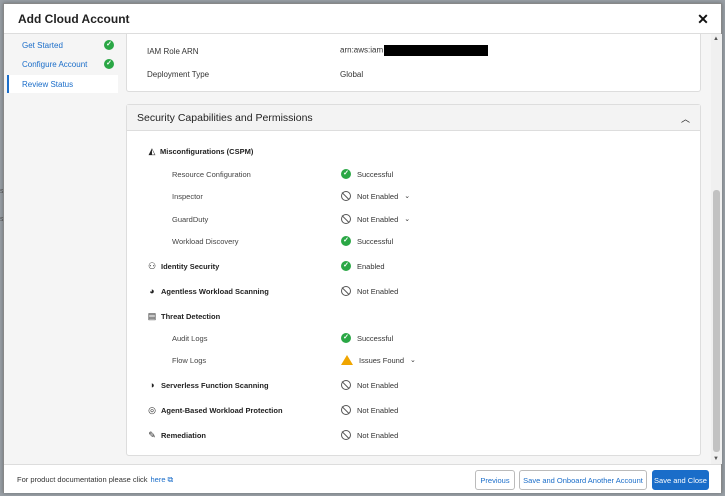  Describe the element at coordinates (189, 360) in the screenshot. I see `capability-label: Flow Logs` at that location.